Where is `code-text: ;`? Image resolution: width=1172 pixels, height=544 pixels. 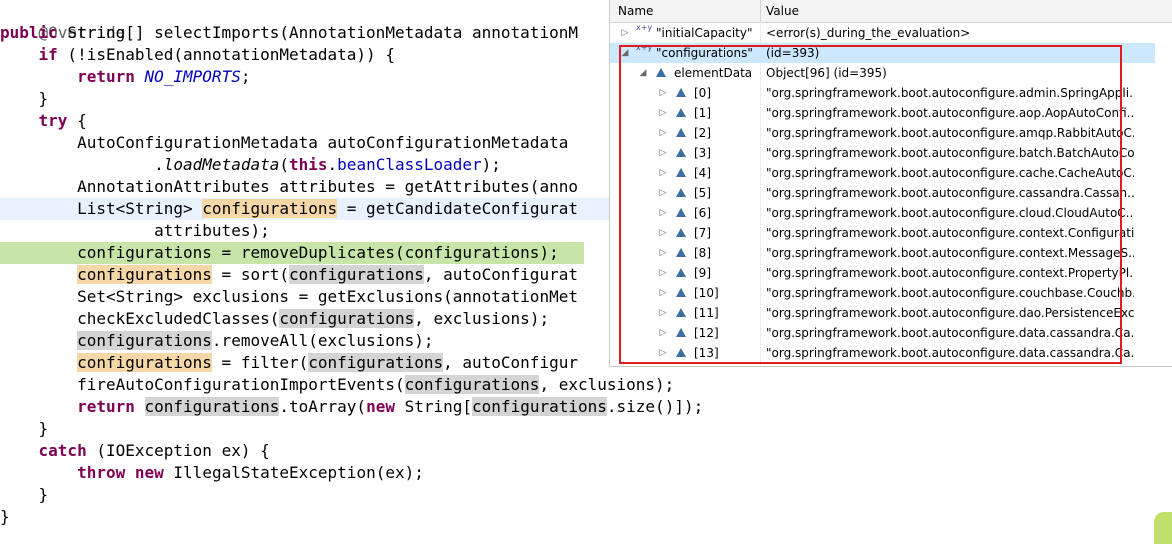
code-text: ; is located at coordinates (245, 76).